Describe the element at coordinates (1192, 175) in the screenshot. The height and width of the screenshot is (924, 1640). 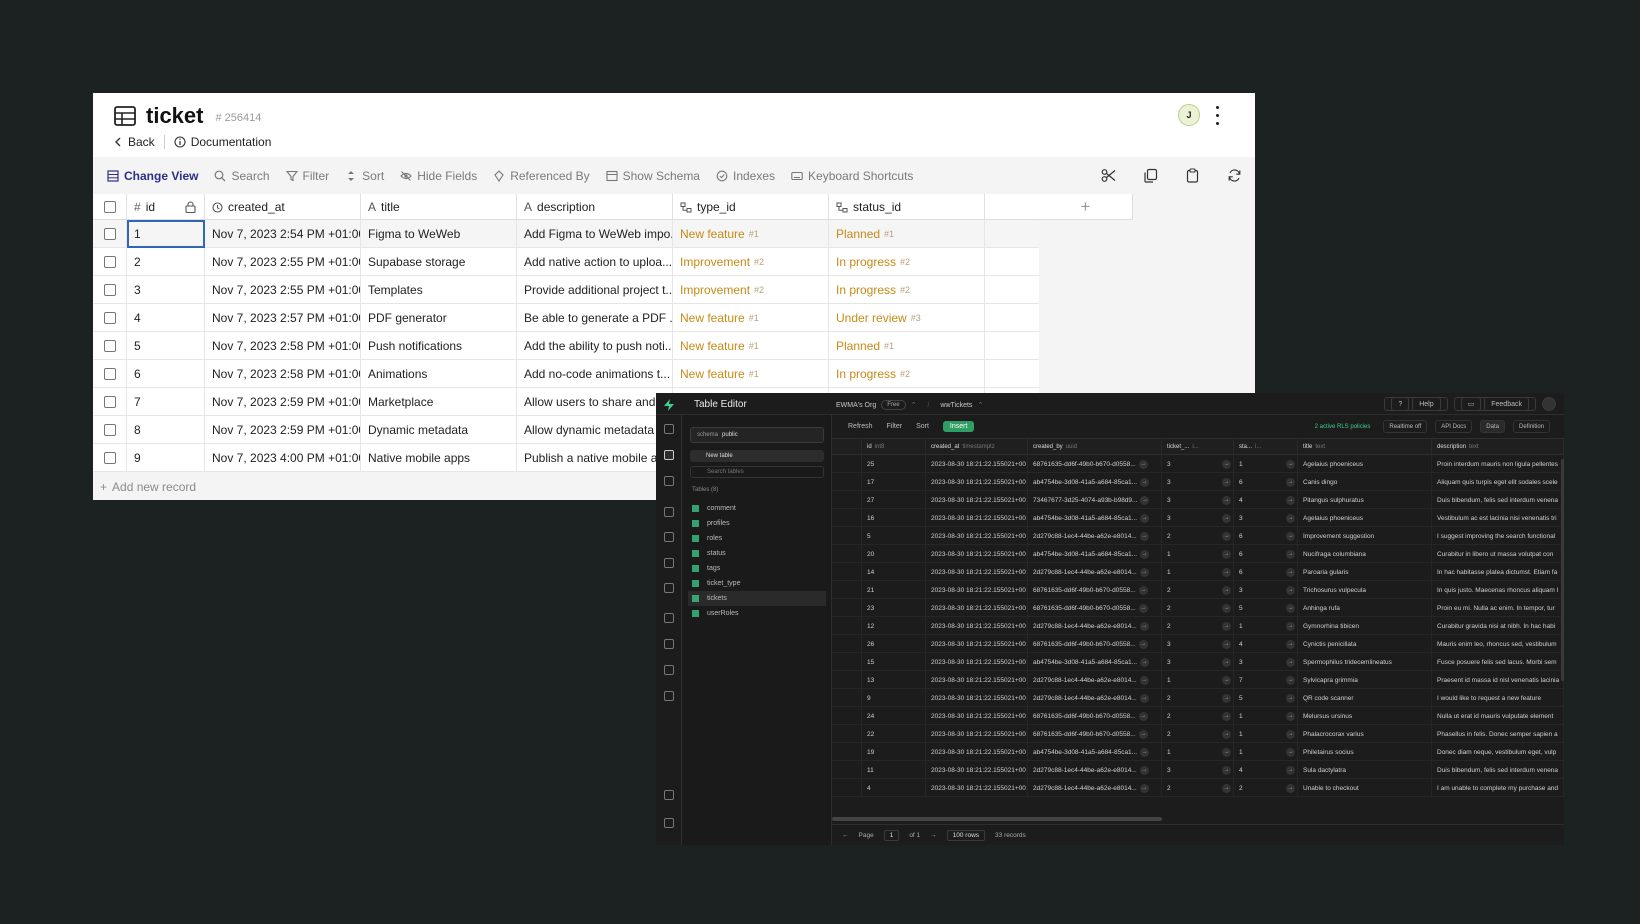
I see `paste-button` at that location.